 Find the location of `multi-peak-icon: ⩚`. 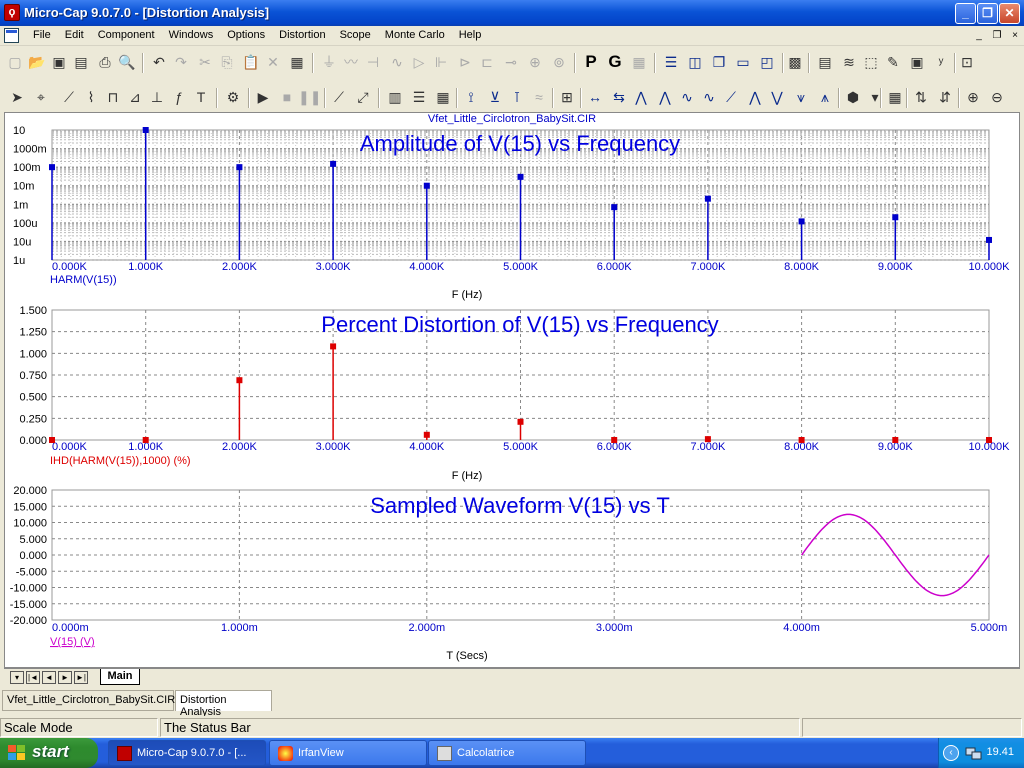

multi-peak-icon: ⩚ is located at coordinates (825, 97).